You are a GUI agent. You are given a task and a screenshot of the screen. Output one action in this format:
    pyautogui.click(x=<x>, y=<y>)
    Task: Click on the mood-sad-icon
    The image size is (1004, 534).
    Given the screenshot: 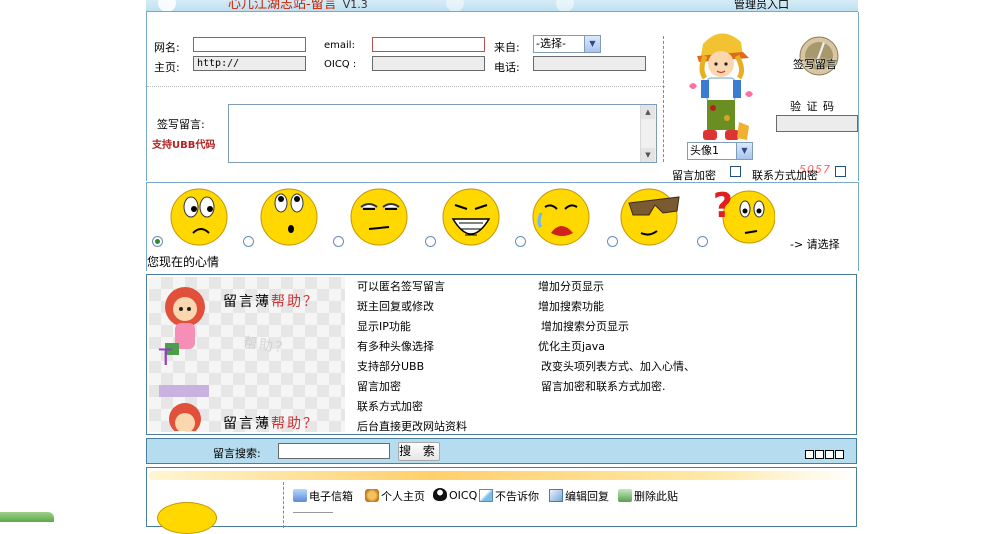 What is the action you would take?
    pyautogui.click(x=199, y=215)
    